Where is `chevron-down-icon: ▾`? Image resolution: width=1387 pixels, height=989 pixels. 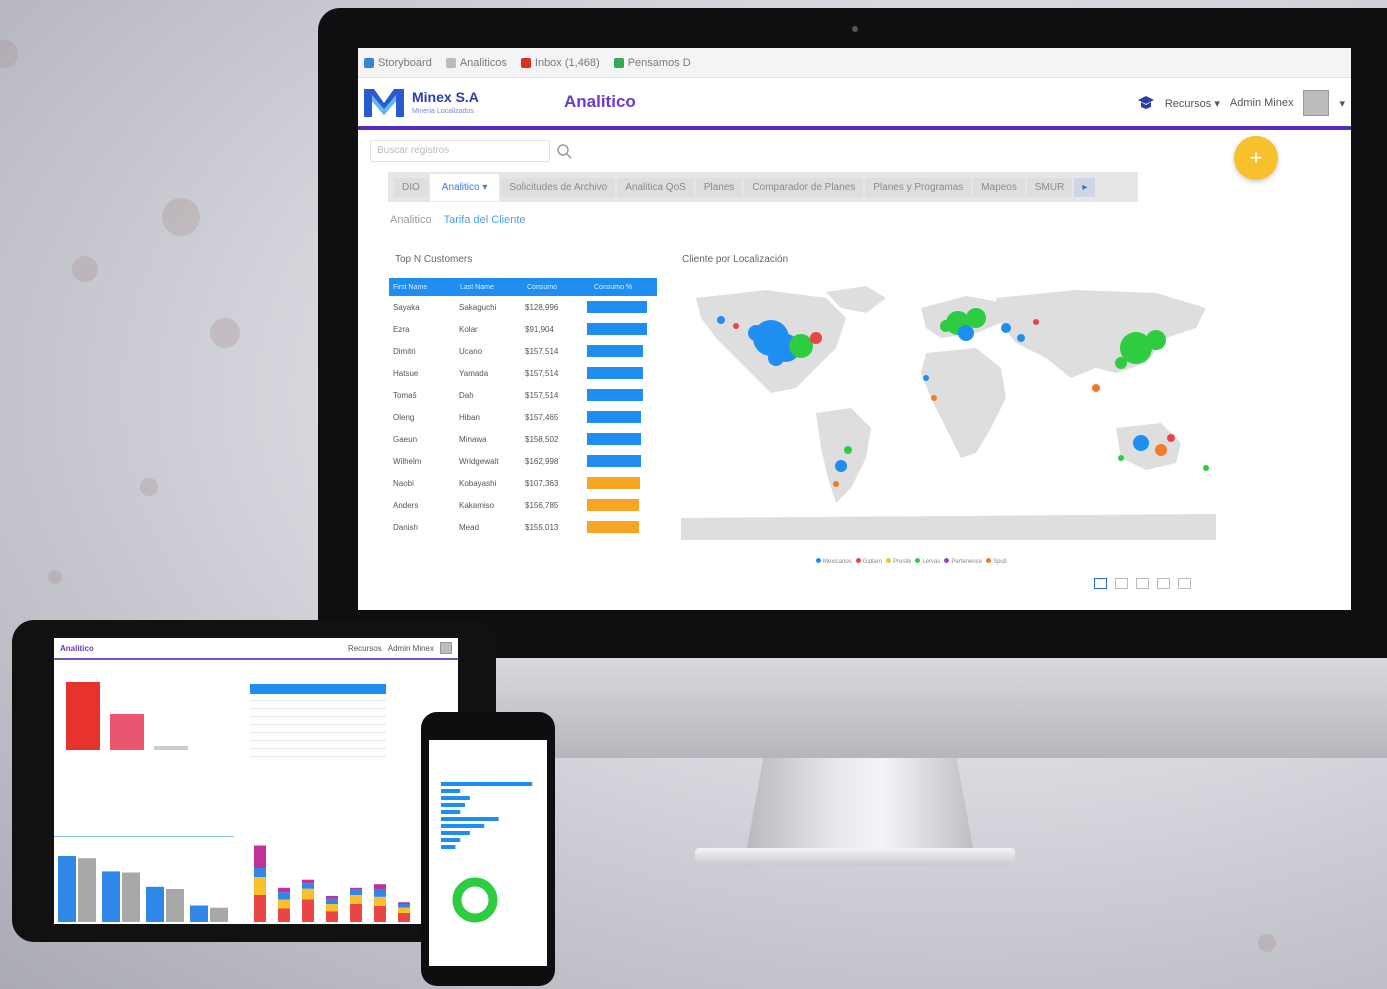
chevron-down-icon: ▾ is located at coordinates (1342, 103).